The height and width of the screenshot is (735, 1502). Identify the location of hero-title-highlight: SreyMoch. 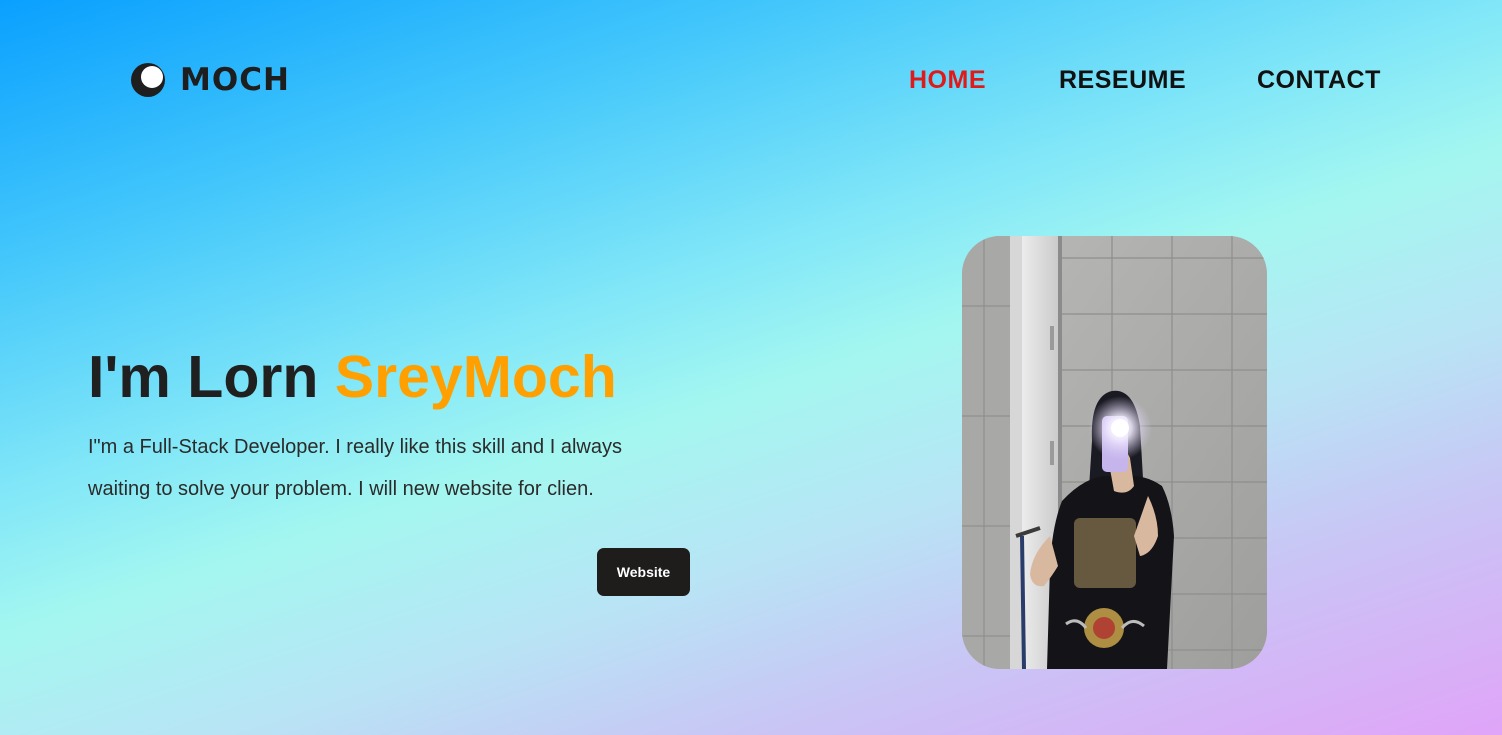
(475, 377).